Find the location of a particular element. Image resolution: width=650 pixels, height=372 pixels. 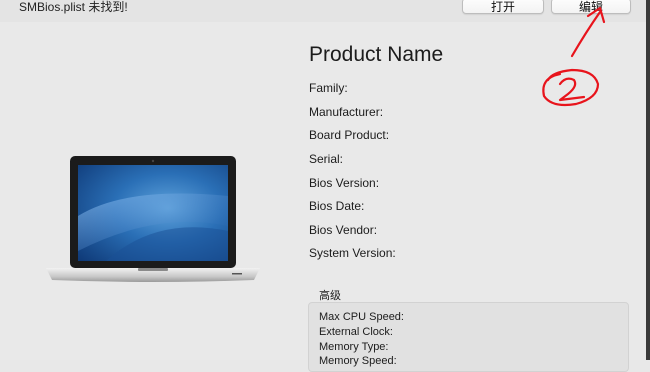

system-version-label: System Version: is located at coordinates (352, 253).